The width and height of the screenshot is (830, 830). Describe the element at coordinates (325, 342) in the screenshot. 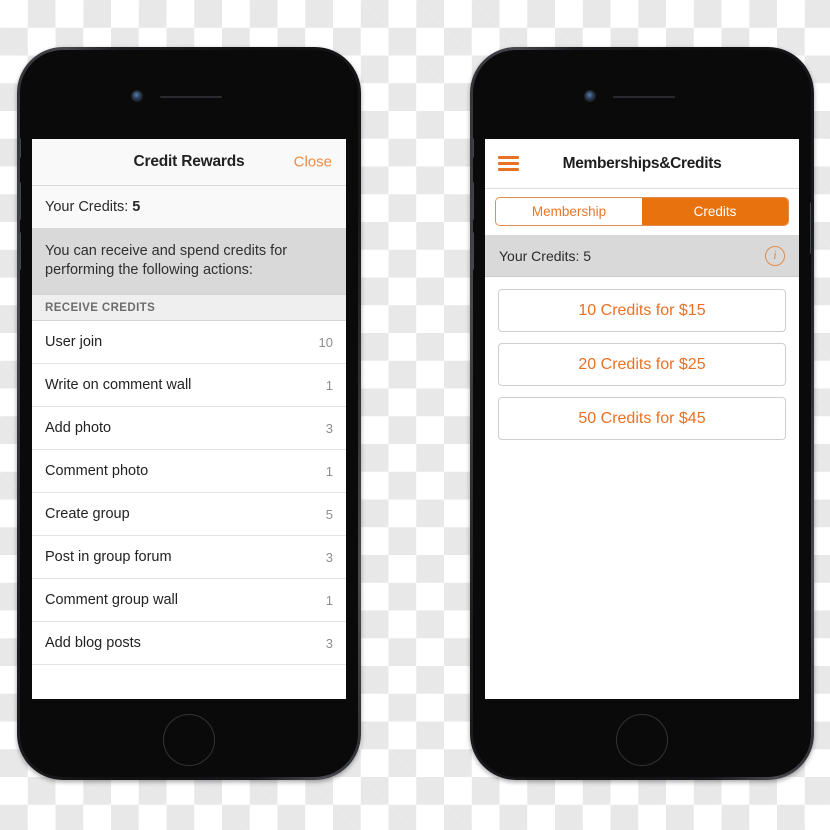

I see `list-item-value: 10` at that location.